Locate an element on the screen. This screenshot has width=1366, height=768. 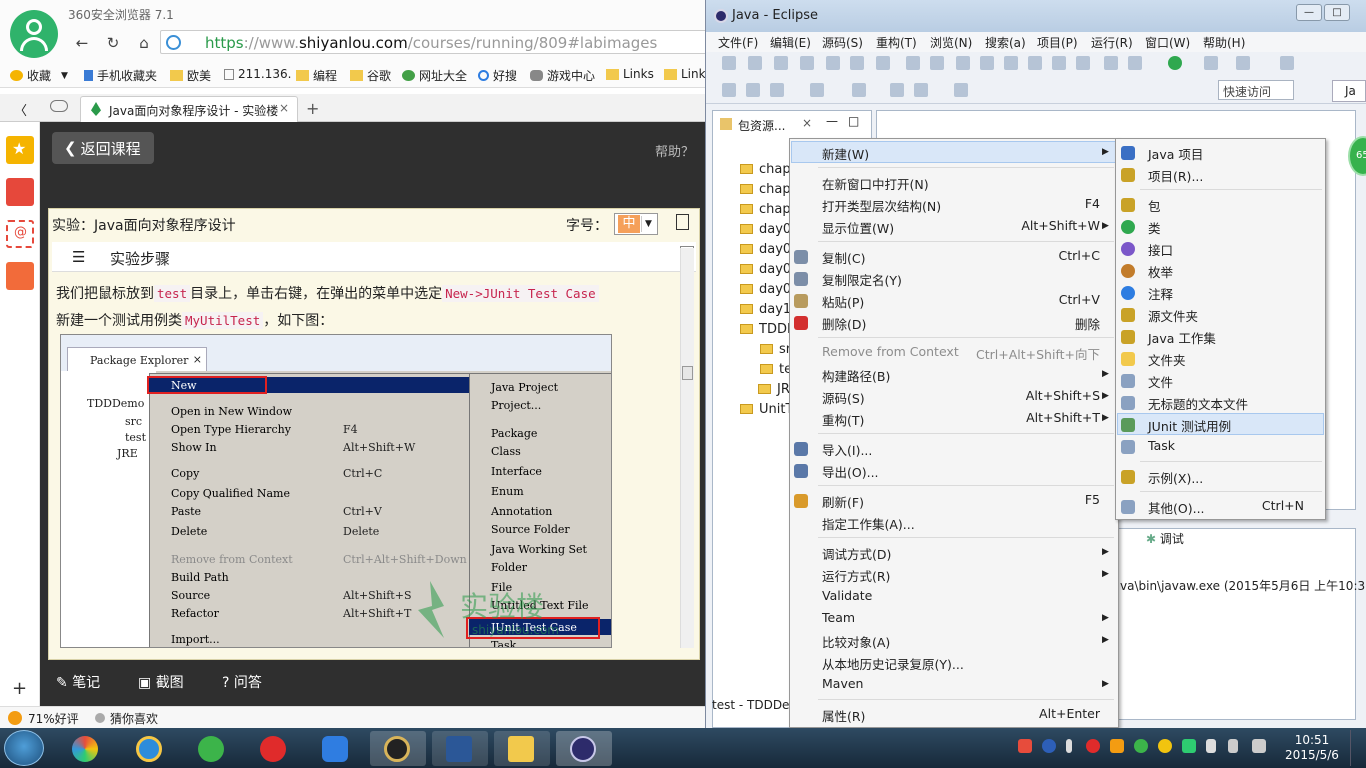
bookmark-page: 211.136. is located at coordinates (257, 74).